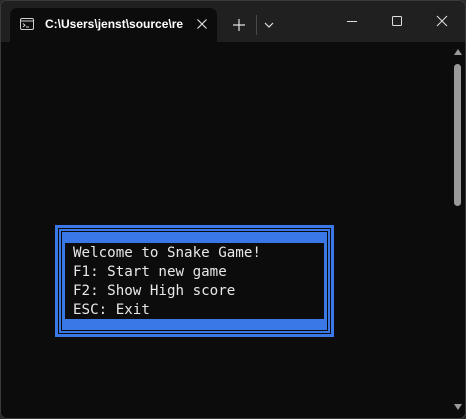  What do you see at coordinates (457, 135) in the screenshot?
I see `scrollbar-thumb` at bounding box center [457, 135].